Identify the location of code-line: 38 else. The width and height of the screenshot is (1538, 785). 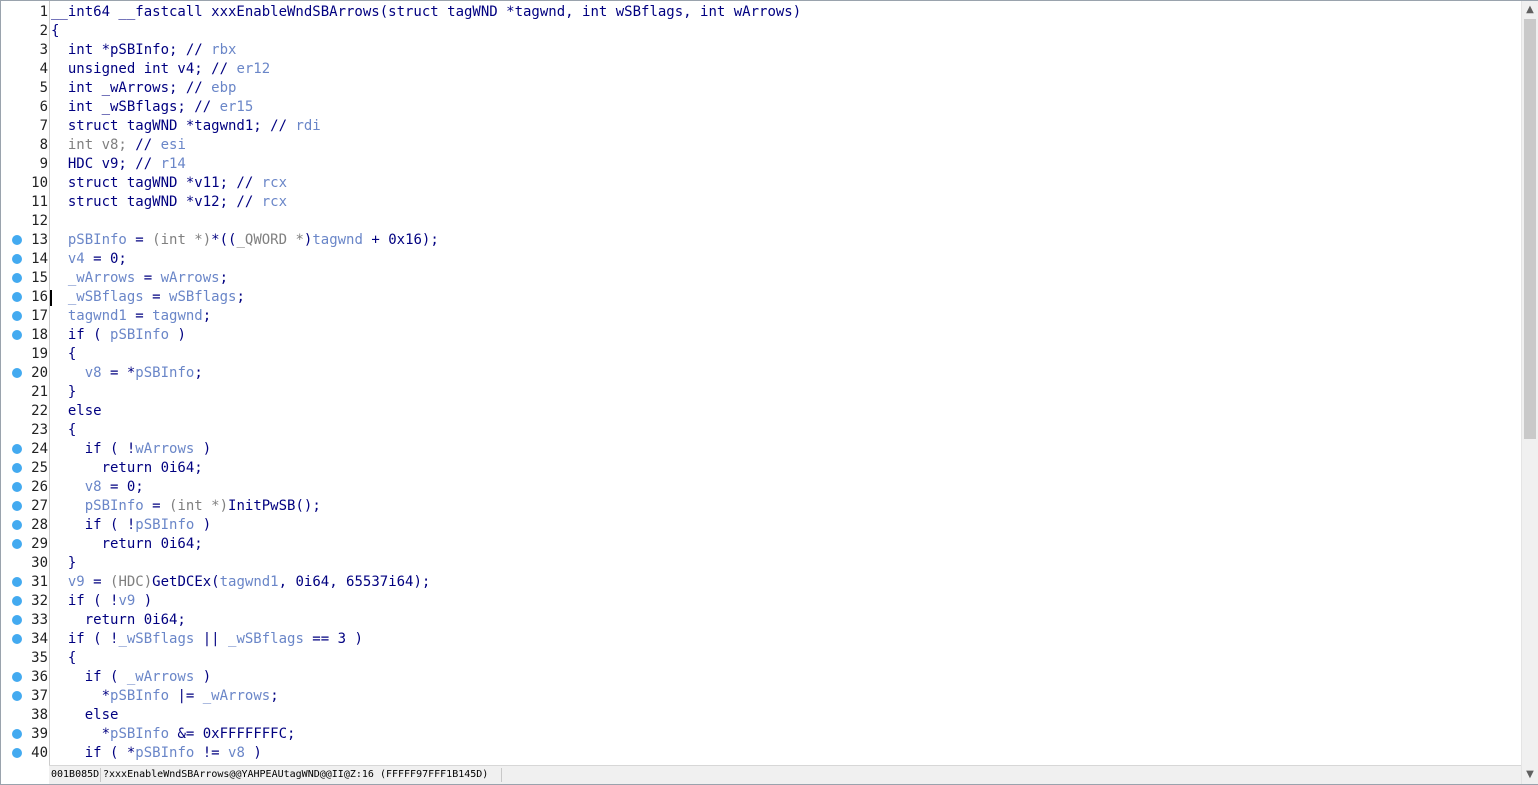
(761, 715).